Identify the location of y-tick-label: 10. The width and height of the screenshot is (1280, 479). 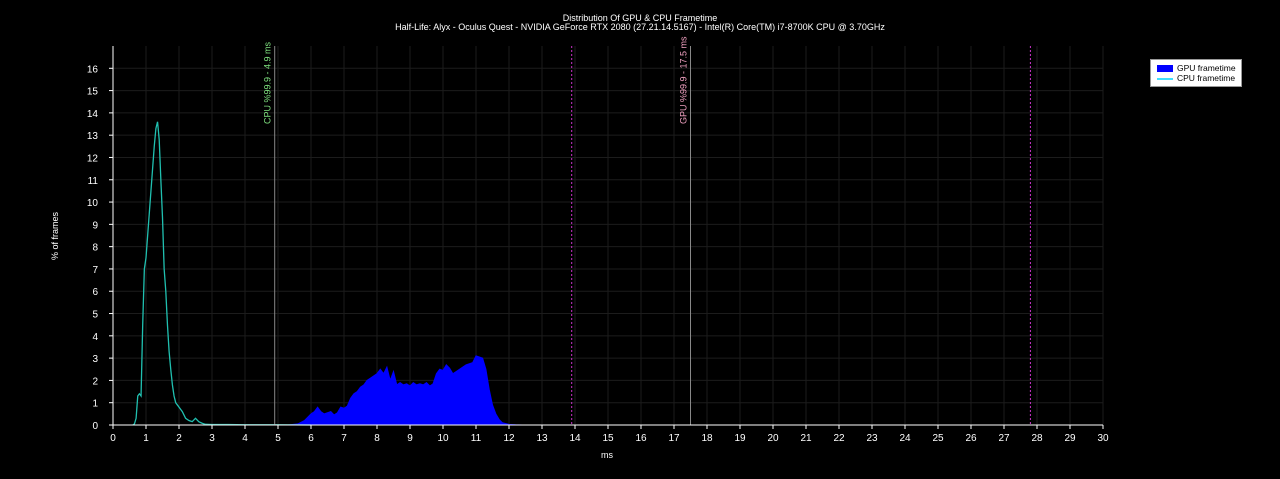
(93, 203).